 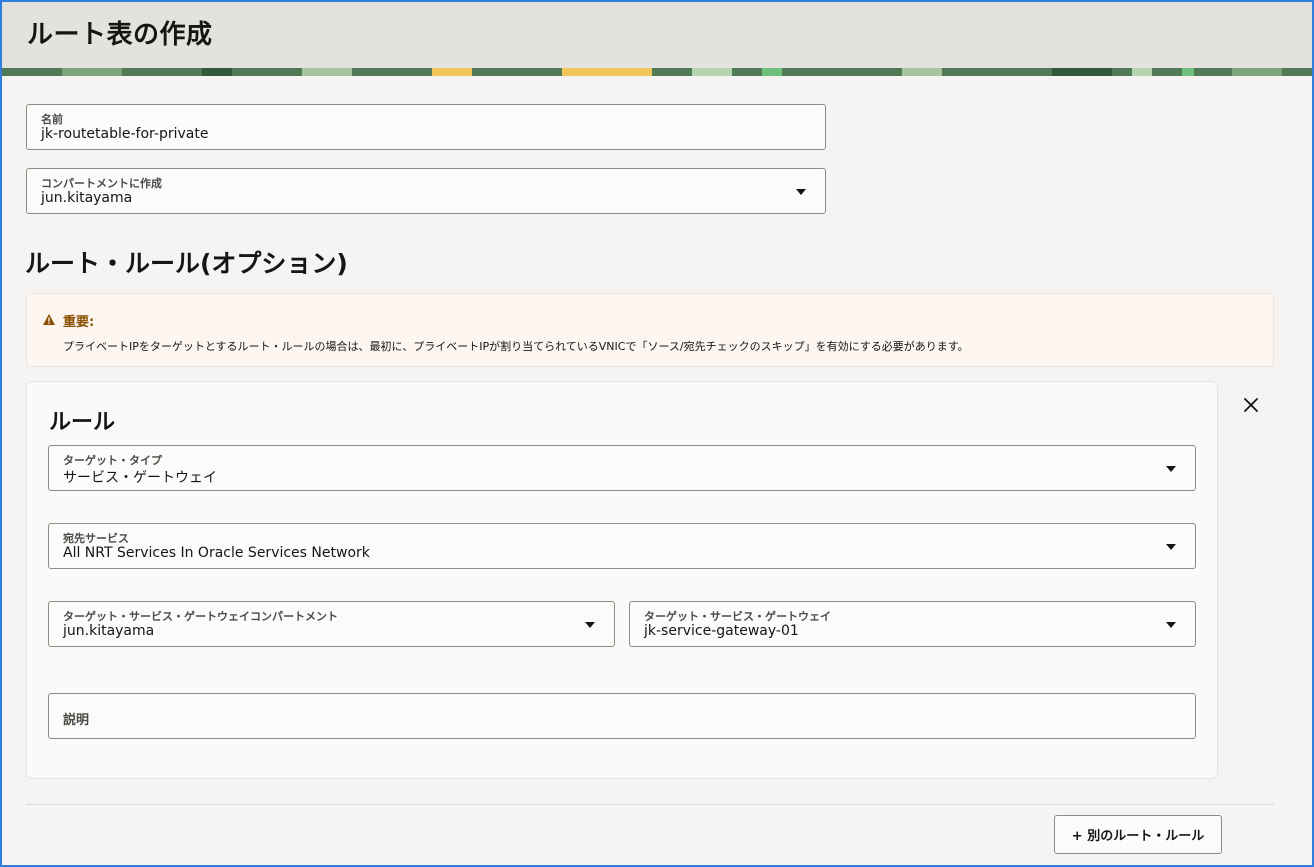 What do you see at coordinates (112, 460) in the screenshot?
I see `target-type-label: ターゲット・タイプ` at bounding box center [112, 460].